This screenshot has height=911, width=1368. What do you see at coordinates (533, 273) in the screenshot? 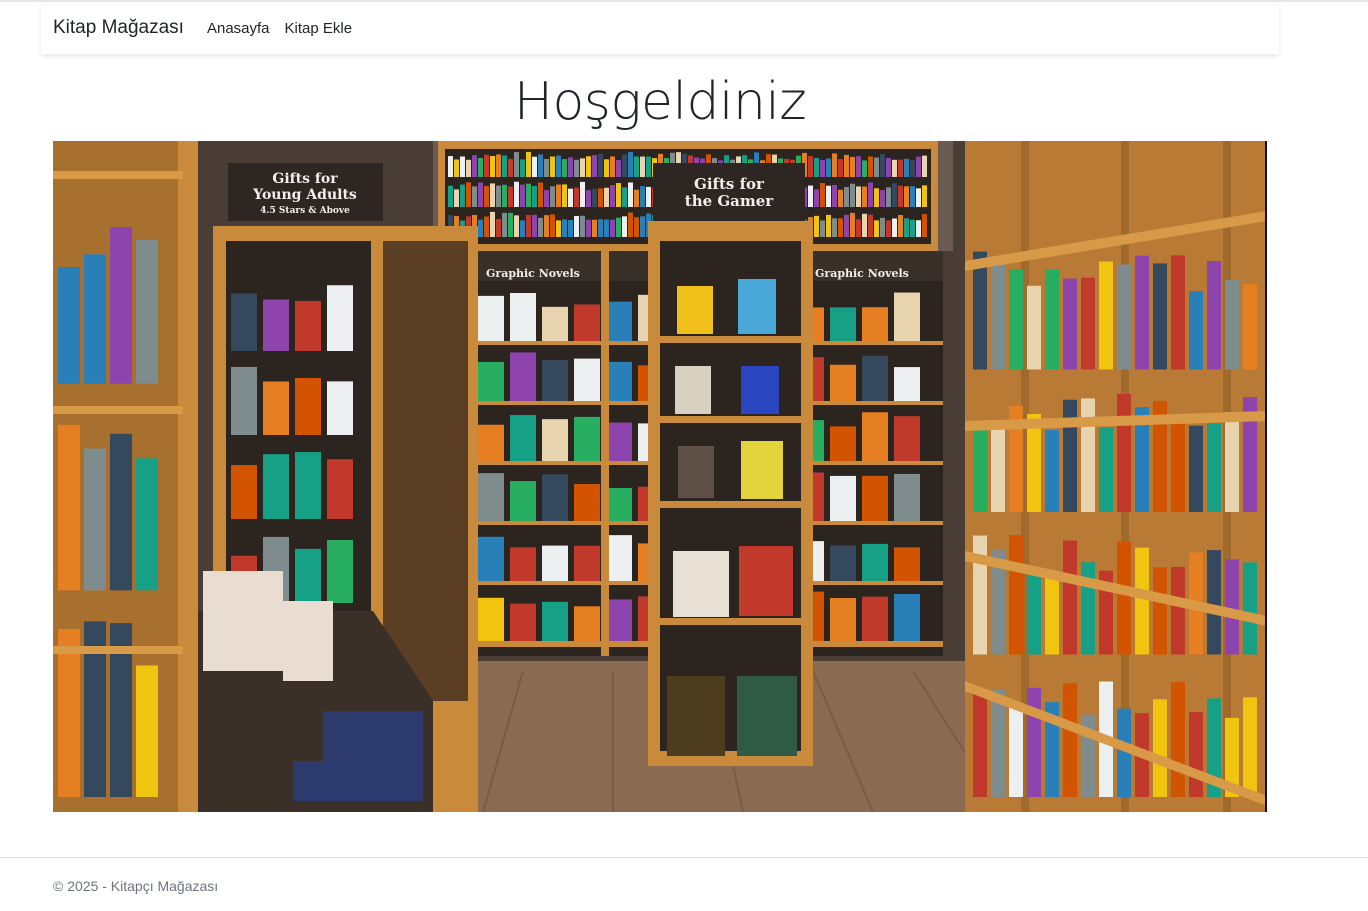
I see `graphic-novels-sign-left: Graphic Novels` at bounding box center [533, 273].